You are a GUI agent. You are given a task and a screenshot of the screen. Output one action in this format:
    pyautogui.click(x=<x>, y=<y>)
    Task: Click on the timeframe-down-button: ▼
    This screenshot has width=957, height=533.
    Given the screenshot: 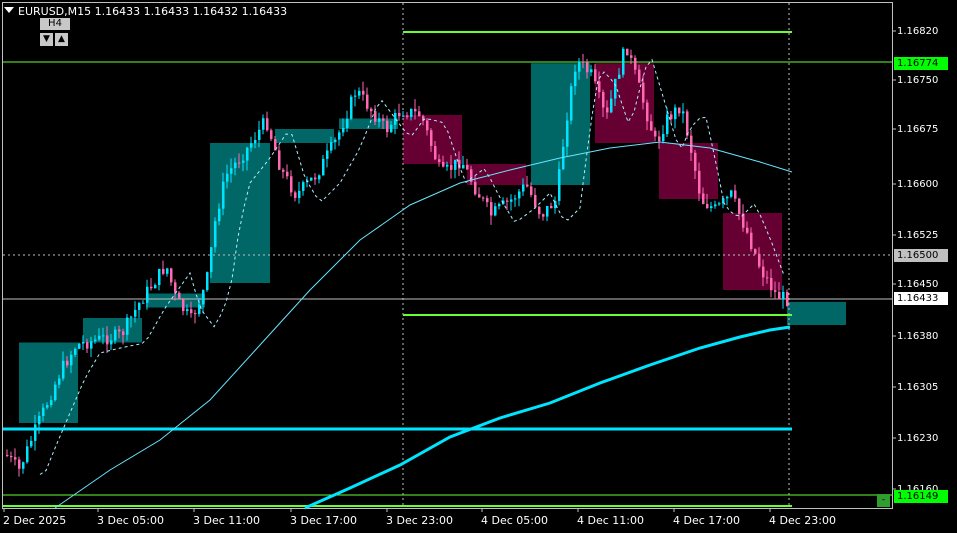 What is the action you would take?
    pyautogui.click(x=46, y=39)
    